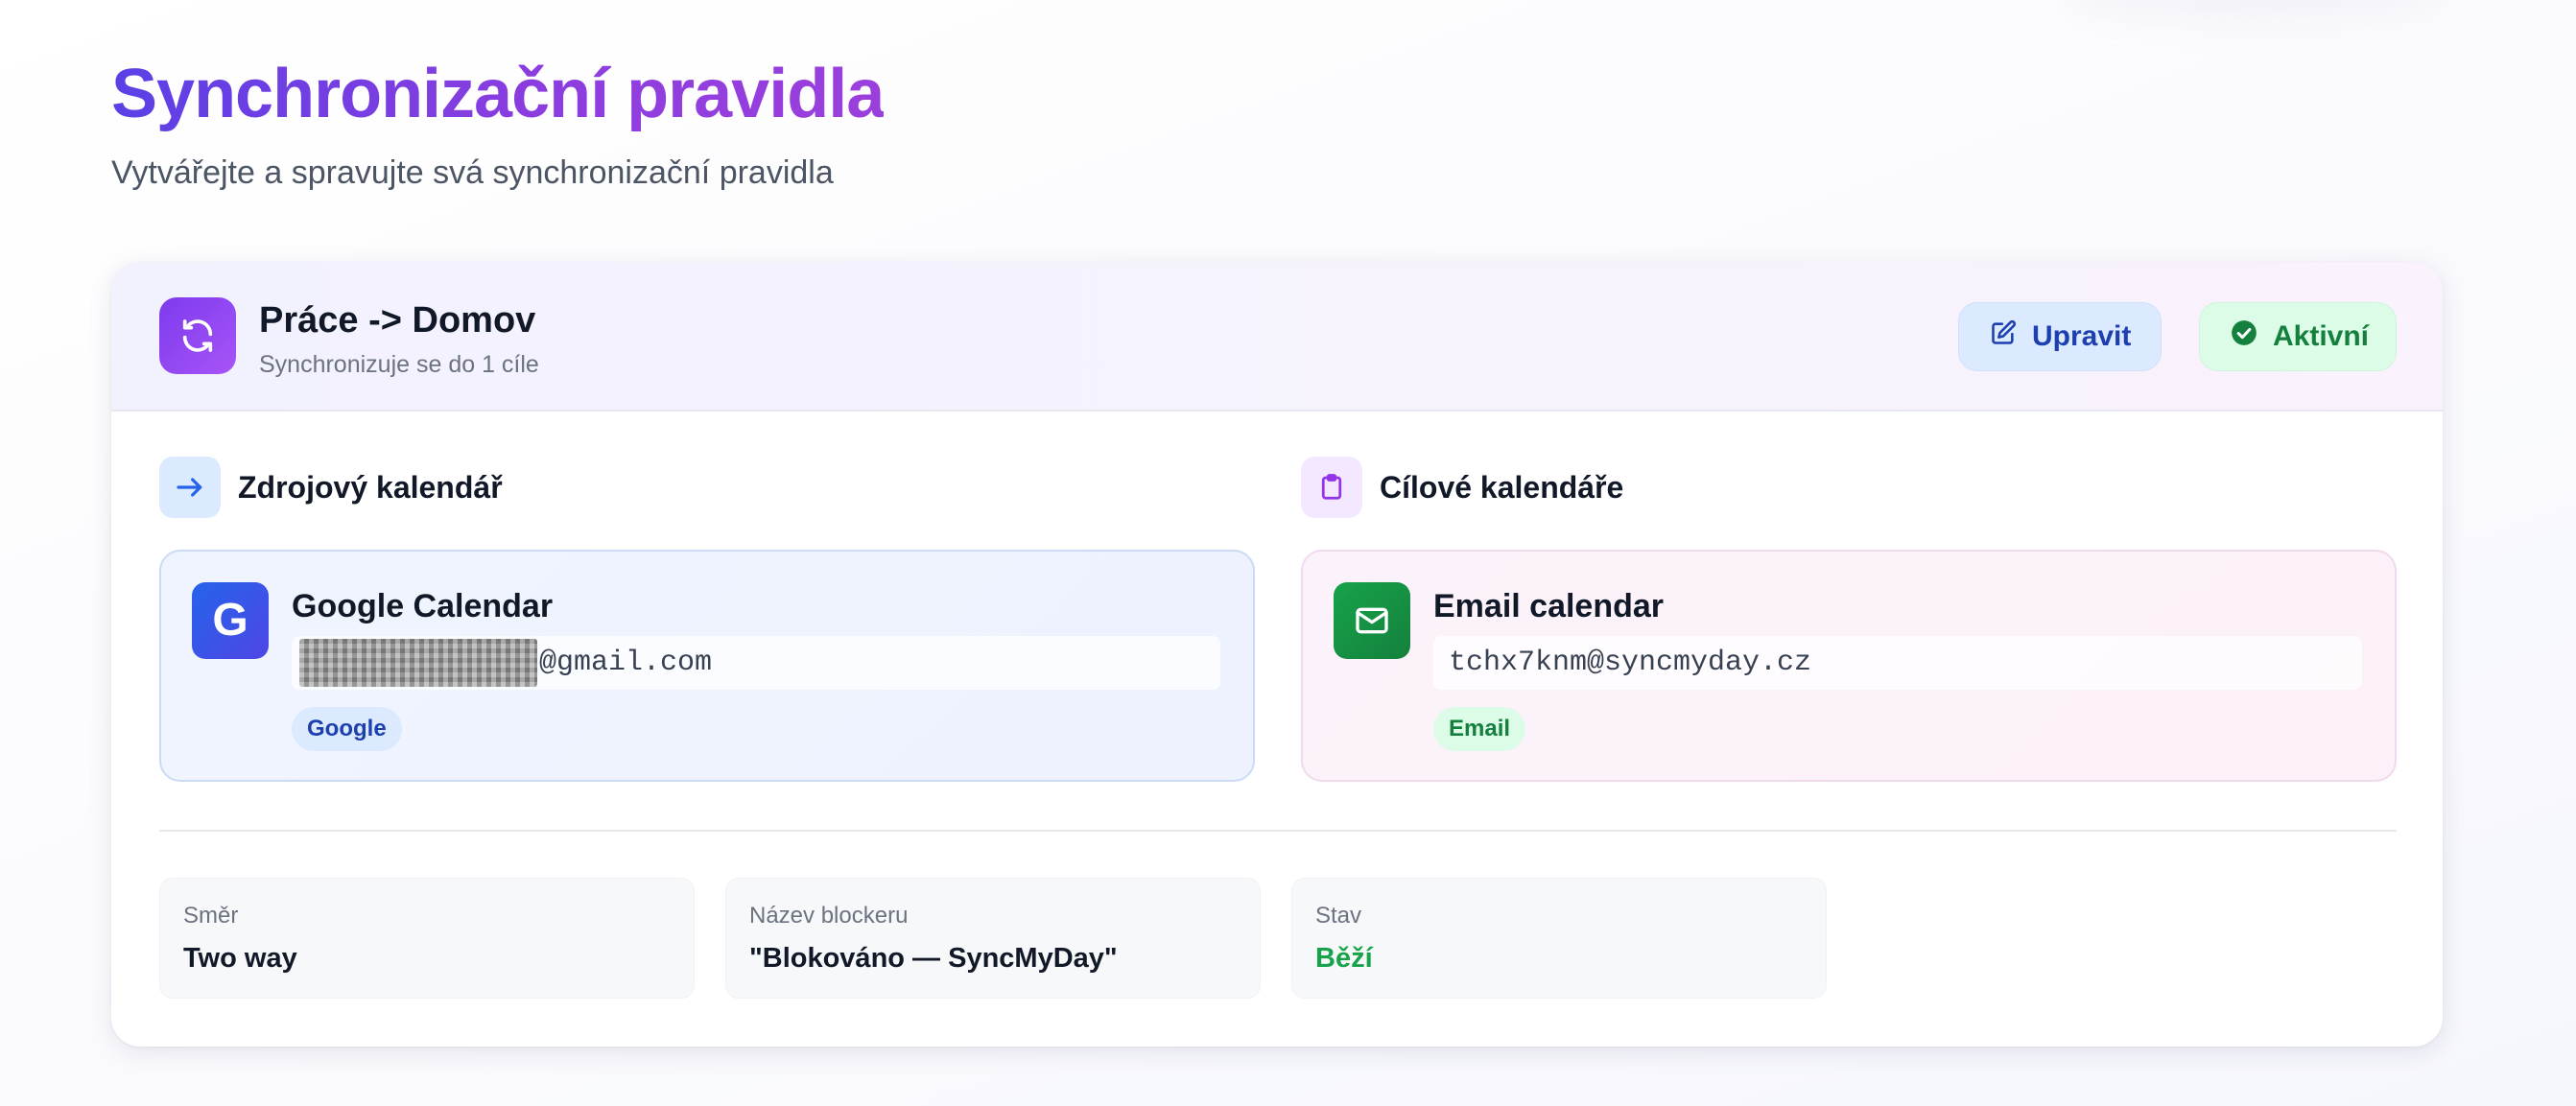  I want to click on source-calendar-card: G Google Calendar @gmail.com Google, so click(707, 666).